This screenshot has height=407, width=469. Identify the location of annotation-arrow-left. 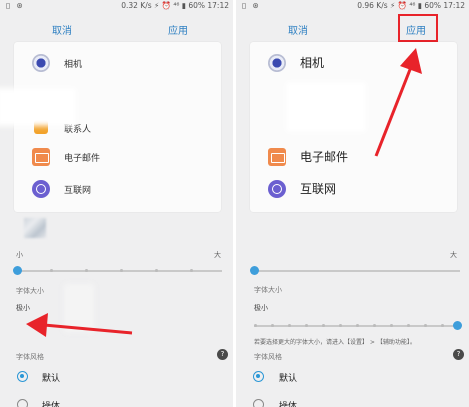
(79, 325).